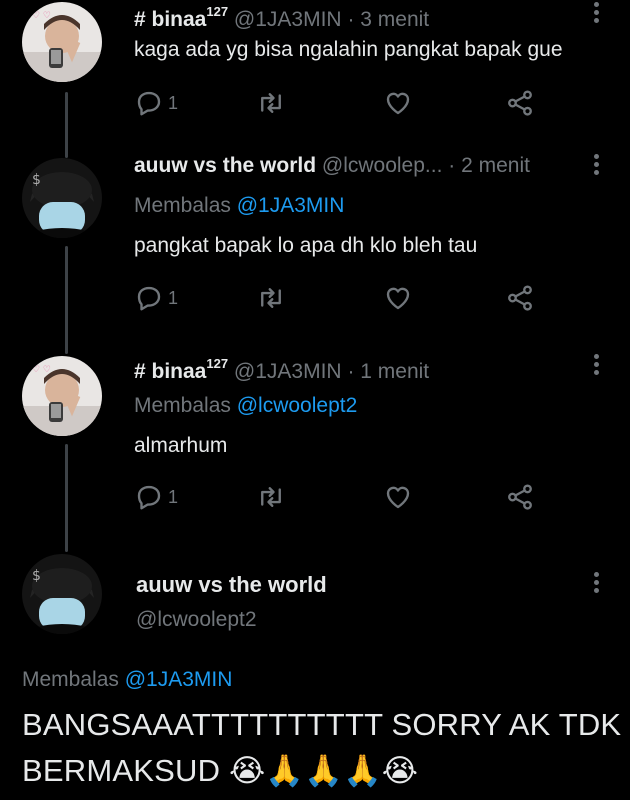 Image resolution: width=630 pixels, height=800 pixels. Describe the element at coordinates (388, 19) in the screenshot. I see `timestamp: · 3 menit` at that location.